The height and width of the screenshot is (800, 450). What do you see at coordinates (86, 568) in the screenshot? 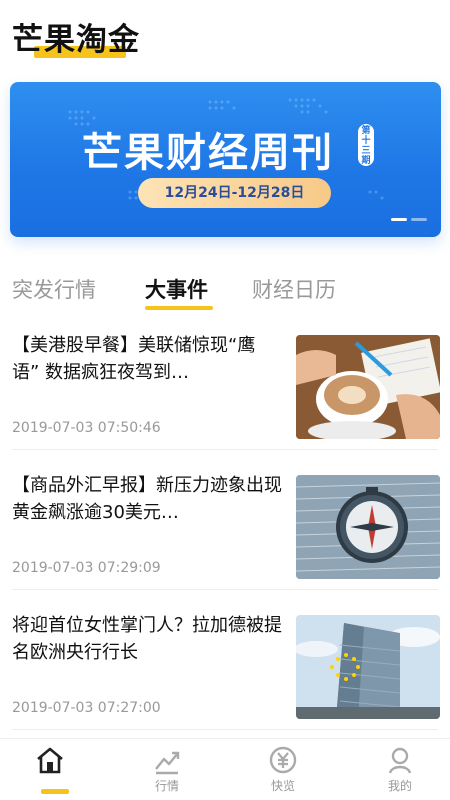
I see `news-timestamp: 2019-07-03 07:29:09` at bounding box center [86, 568].